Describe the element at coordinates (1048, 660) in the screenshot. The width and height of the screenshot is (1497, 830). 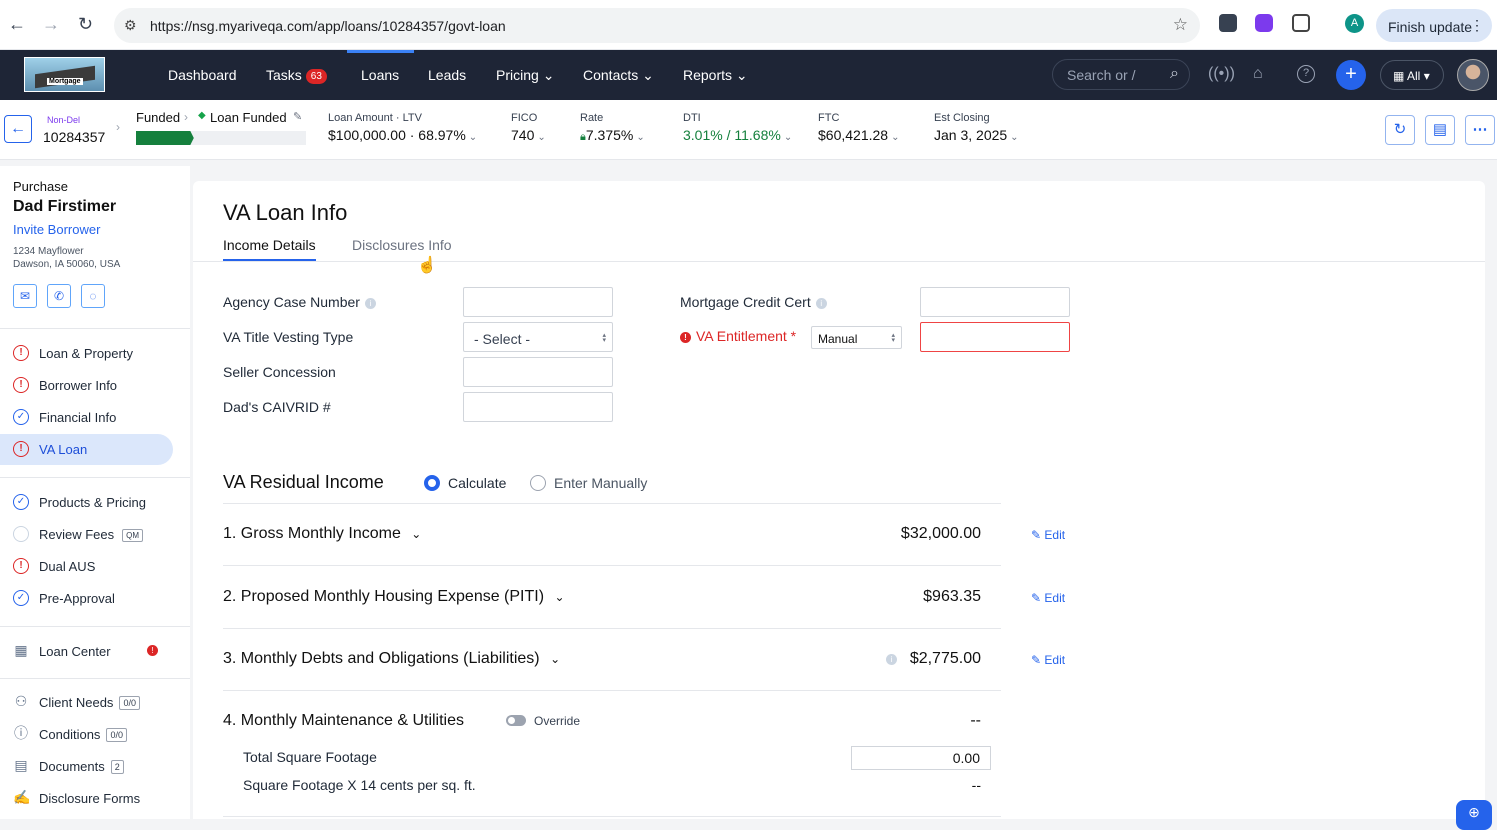
I see `edit-monthly-debts-button: ✎ Edit` at that location.